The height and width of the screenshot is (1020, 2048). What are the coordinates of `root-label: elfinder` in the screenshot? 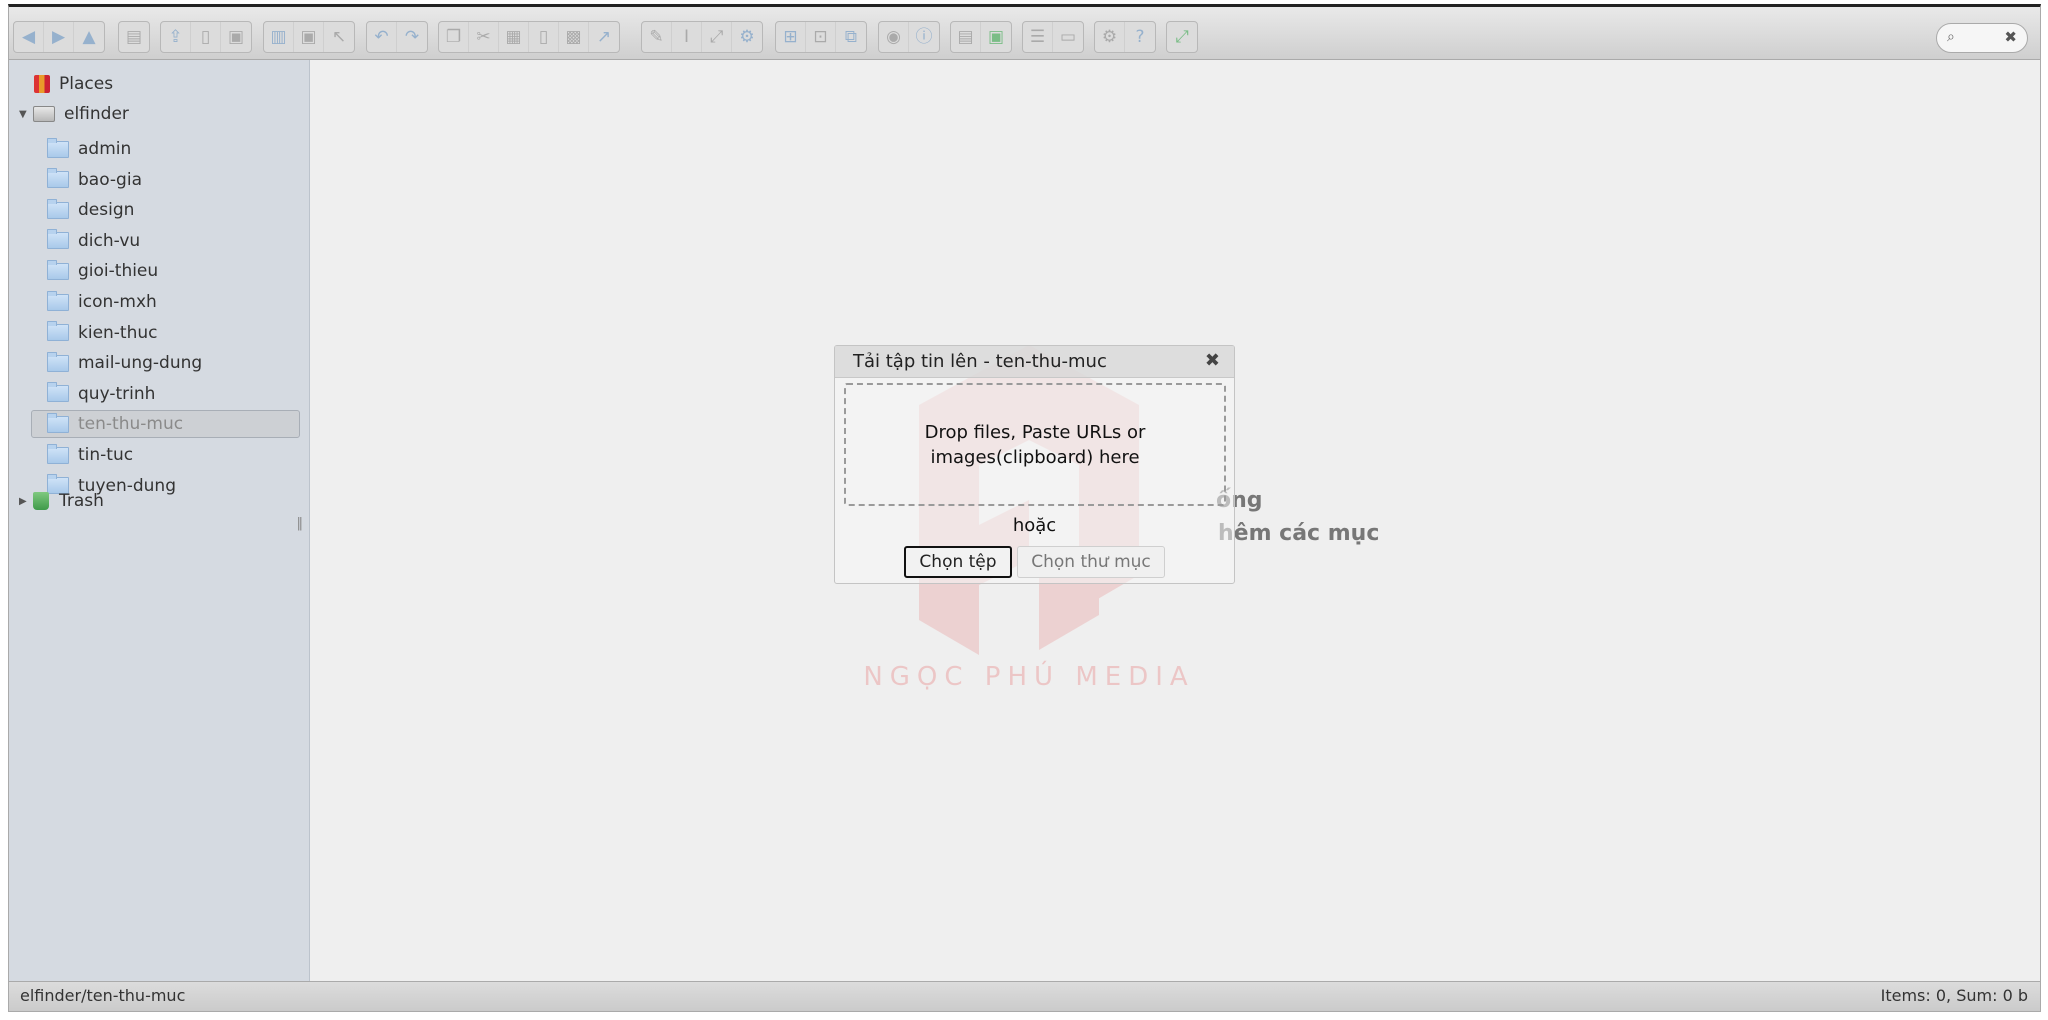 It's located at (96, 114).